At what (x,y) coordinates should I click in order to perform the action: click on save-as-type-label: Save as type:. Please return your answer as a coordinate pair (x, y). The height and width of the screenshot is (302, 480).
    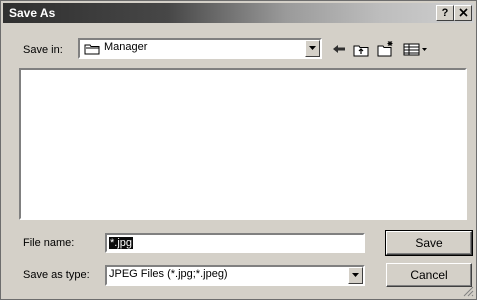
    Looking at the image, I should click on (56, 275).